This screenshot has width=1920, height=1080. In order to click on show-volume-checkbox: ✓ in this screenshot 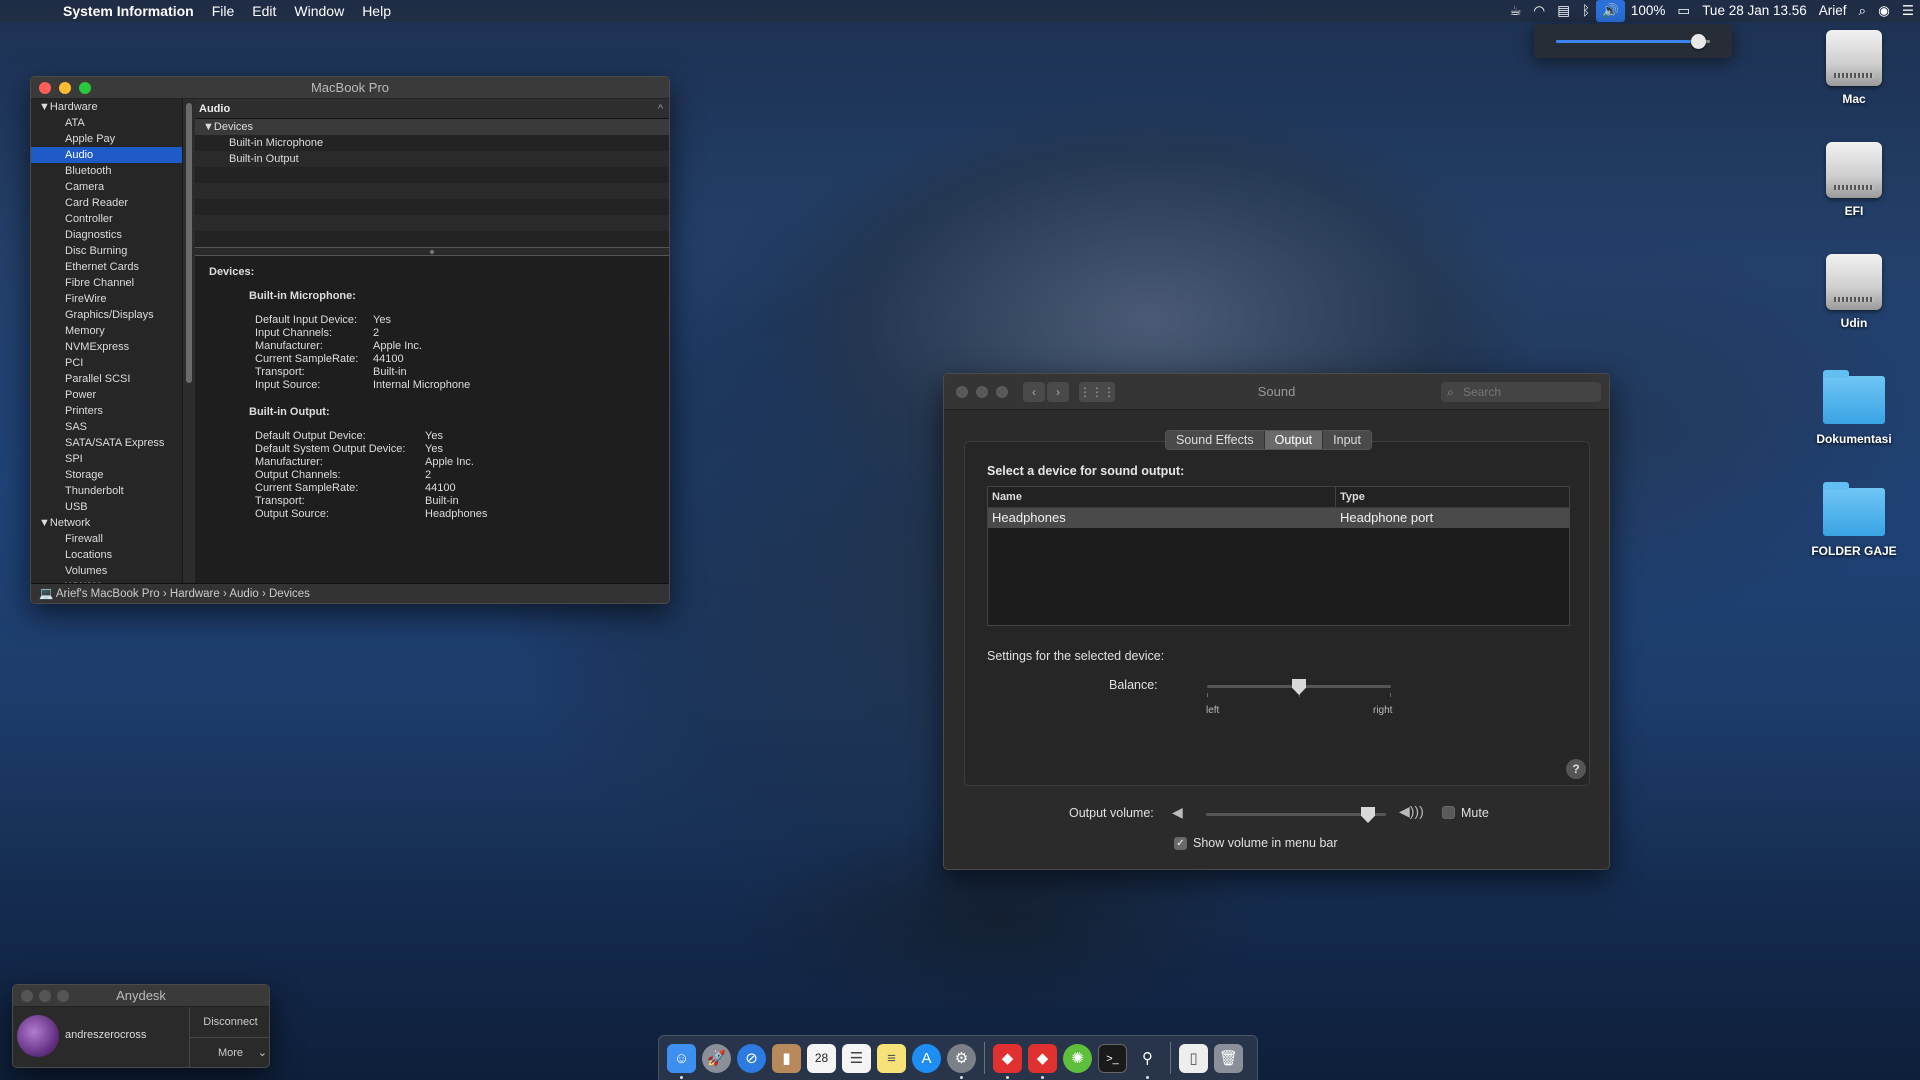, I will do `click(1180, 843)`.